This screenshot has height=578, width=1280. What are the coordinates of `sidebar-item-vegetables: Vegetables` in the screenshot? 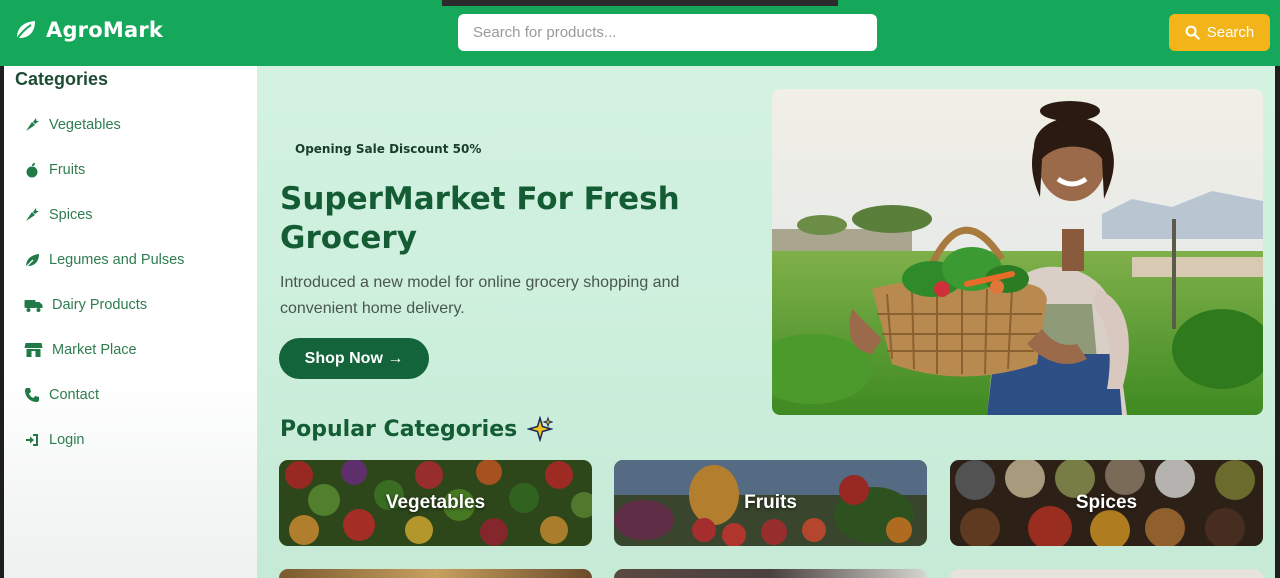 It's located at (72, 125).